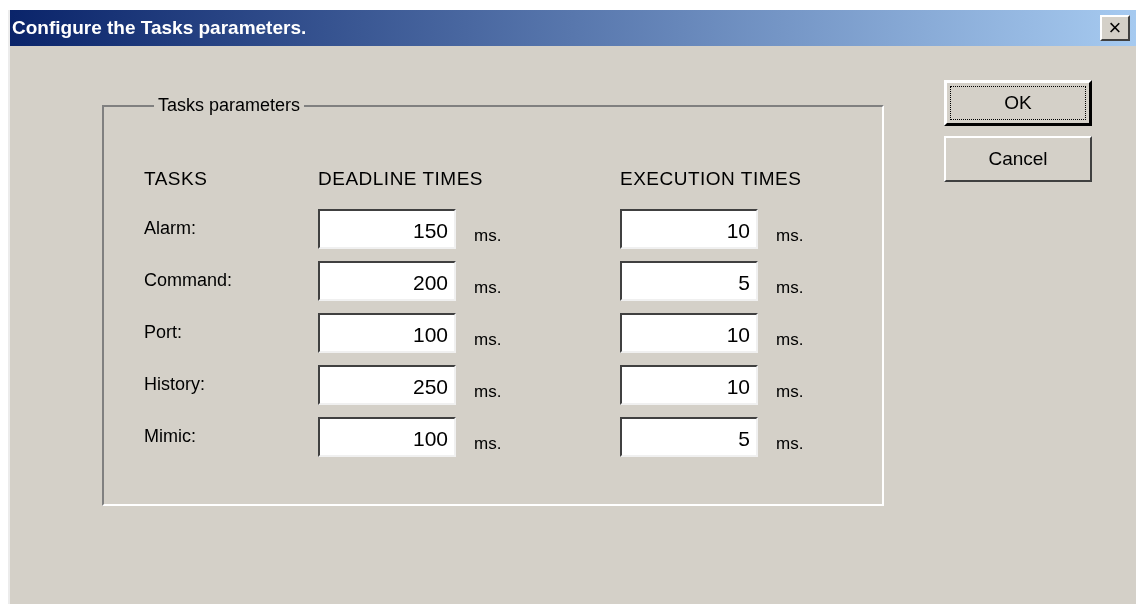  Describe the element at coordinates (387, 281) in the screenshot. I see `time-field: 200` at that location.